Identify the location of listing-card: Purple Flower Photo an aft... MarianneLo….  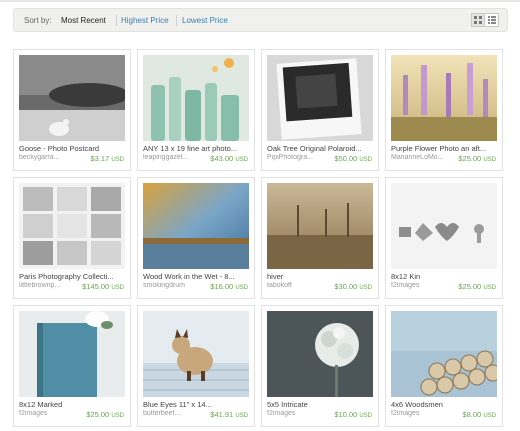
(444, 110).